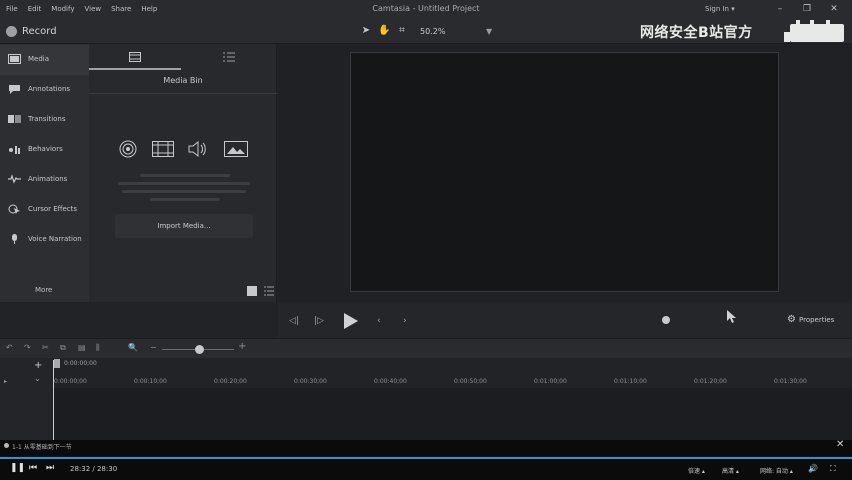 The height and width of the screenshot is (480, 852). Describe the element at coordinates (379, 321) in the screenshot. I see `previous-marker-icon: ‹` at that location.